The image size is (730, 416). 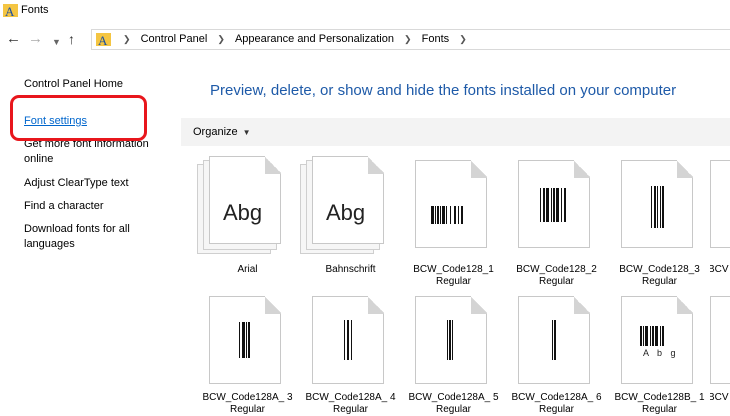 I want to click on font-name: BCW_Code128A_ 3 Regular, so click(x=247, y=403).